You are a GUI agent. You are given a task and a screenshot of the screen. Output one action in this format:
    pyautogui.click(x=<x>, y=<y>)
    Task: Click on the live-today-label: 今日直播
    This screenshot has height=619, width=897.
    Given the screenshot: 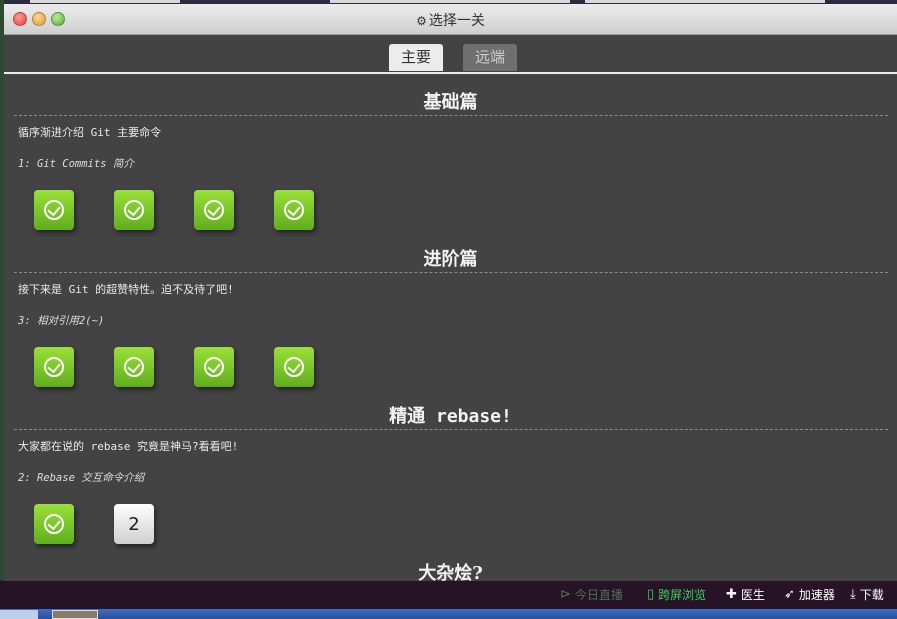 What is the action you would take?
    pyautogui.click(x=598, y=595)
    